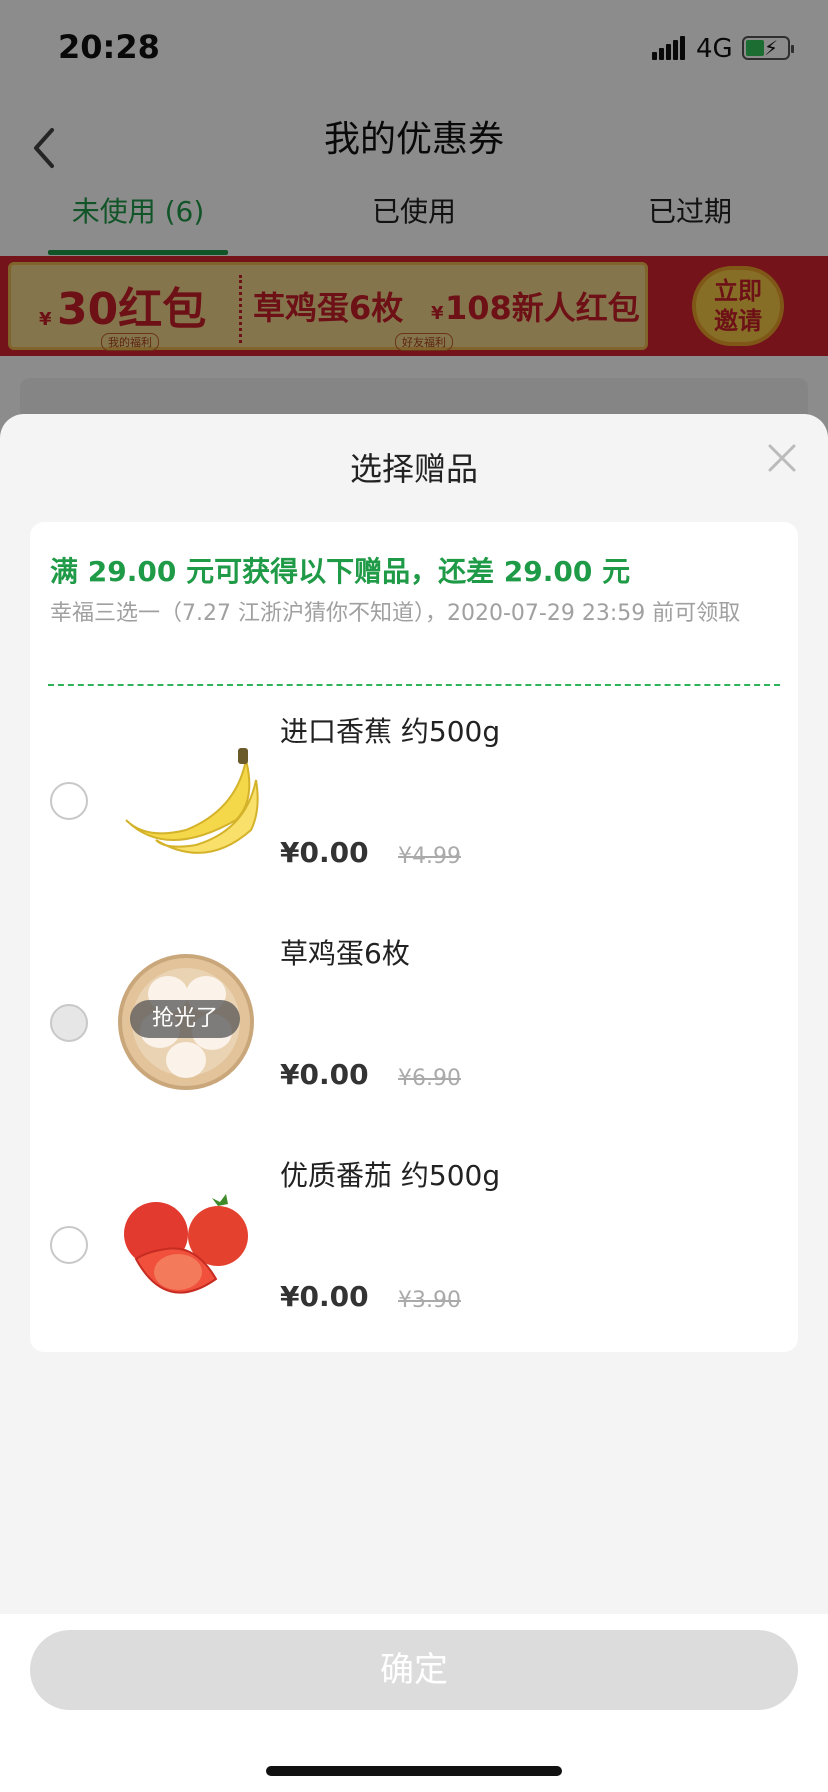  I want to click on home-indicator, so click(414, 1771).